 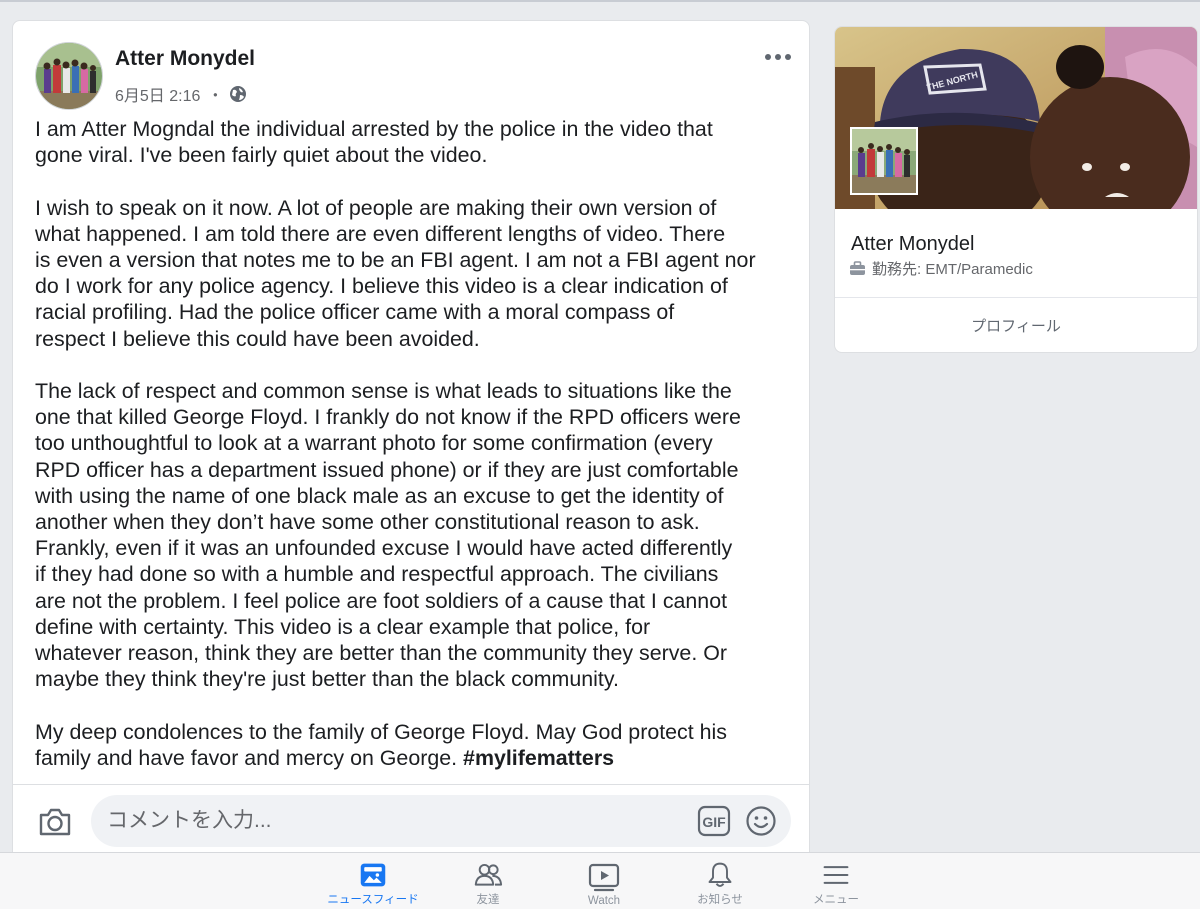 I want to click on nav-newsfeed: ニュースフィード, so click(x=373, y=884).